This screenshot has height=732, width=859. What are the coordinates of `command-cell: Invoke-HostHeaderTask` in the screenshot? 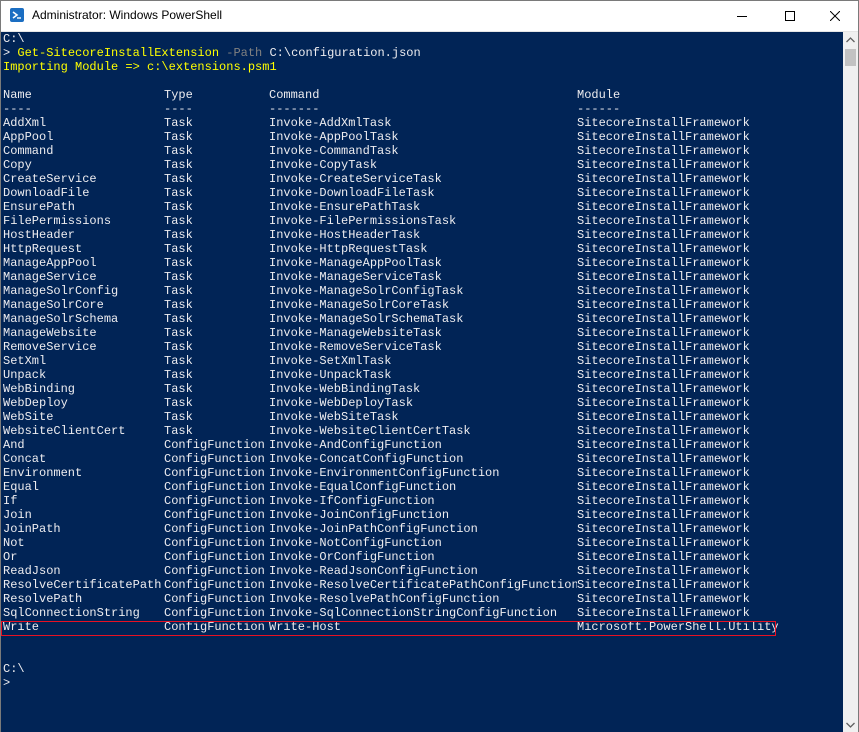 It's located at (345, 235).